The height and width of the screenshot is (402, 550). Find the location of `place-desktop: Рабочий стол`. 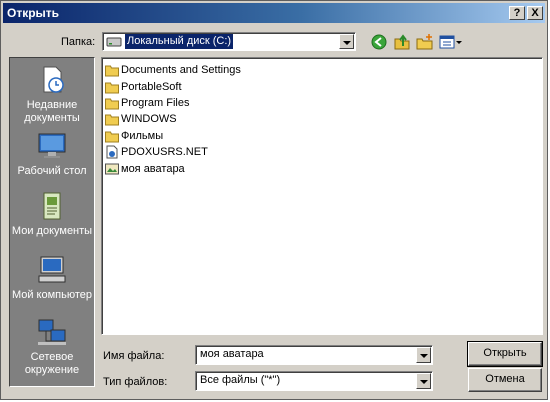

place-desktop: Рабочий стол is located at coordinates (52, 154).